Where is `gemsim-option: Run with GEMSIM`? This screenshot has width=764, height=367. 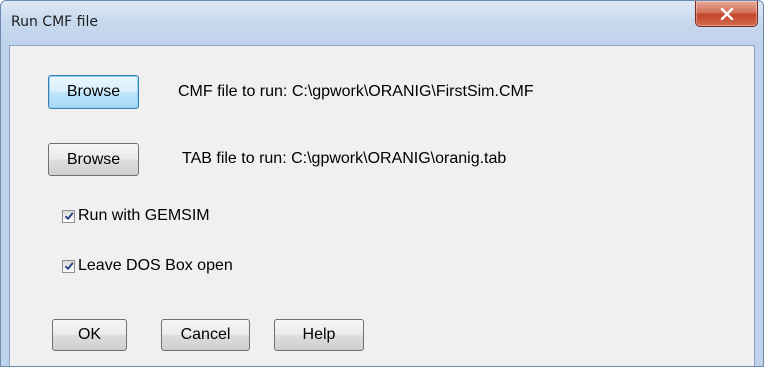 gemsim-option: Run with GEMSIM is located at coordinates (136, 216).